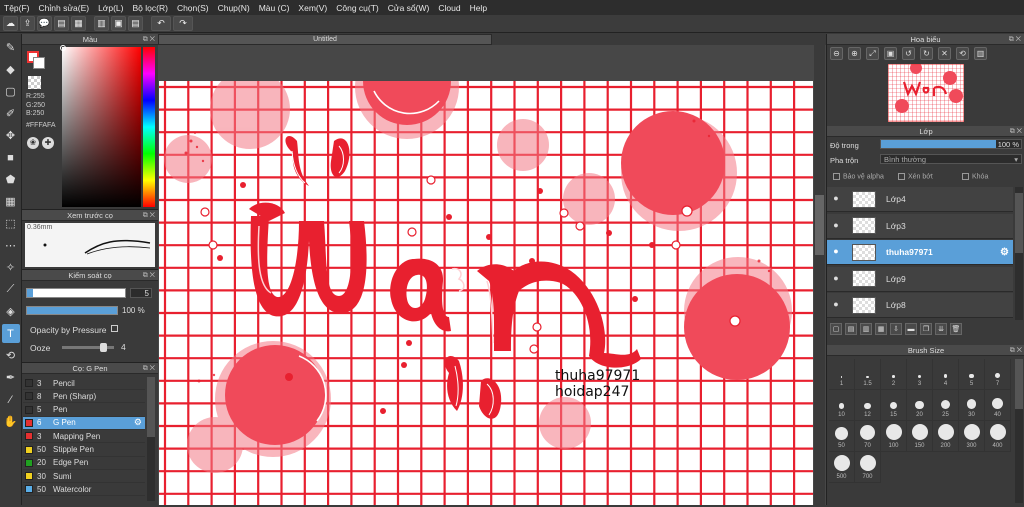  Describe the element at coordinates (944, 53) in the screenshot. I see `flip-icon: ✕` at that location.